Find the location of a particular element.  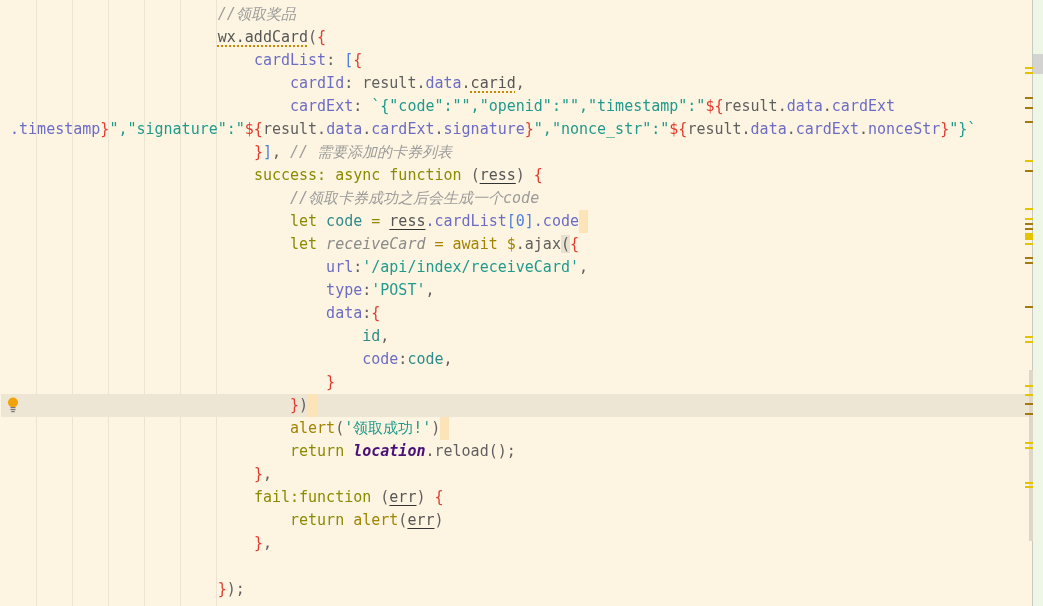

code-line: }], // 需要添加的卡券列表 is located at coordinates (353, 152).